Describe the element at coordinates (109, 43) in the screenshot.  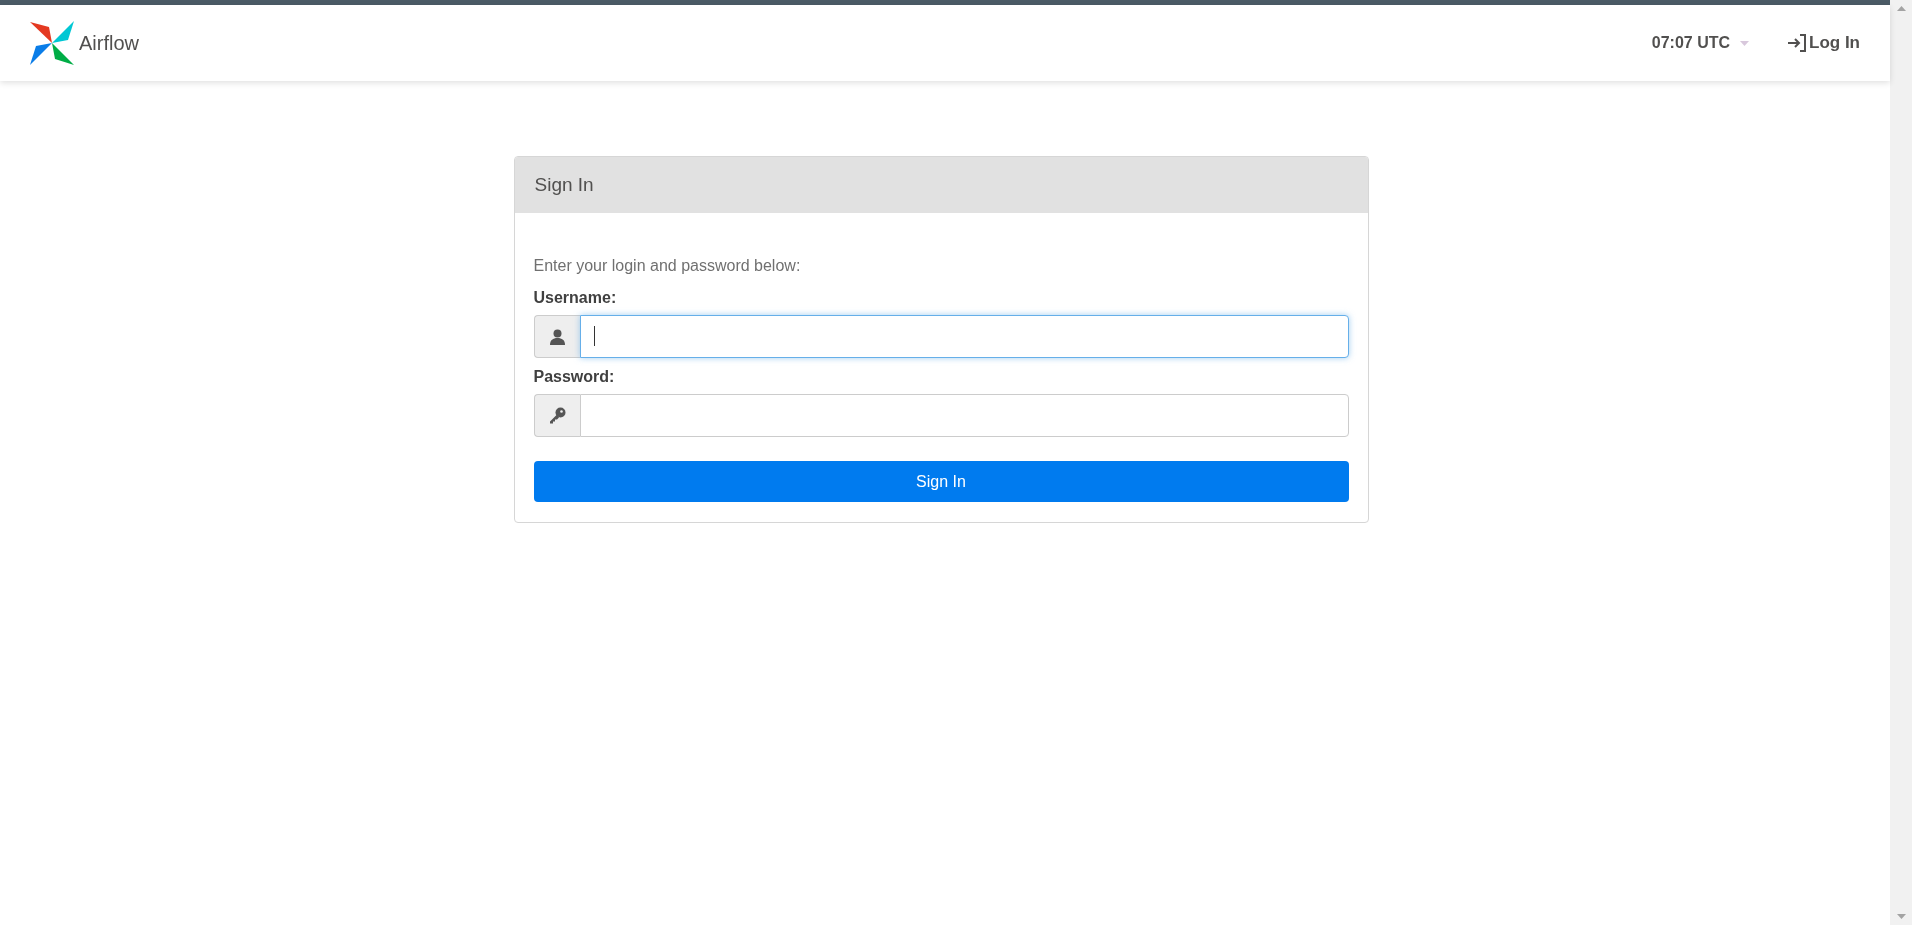
I see `brand-name: Airflow` at that location.